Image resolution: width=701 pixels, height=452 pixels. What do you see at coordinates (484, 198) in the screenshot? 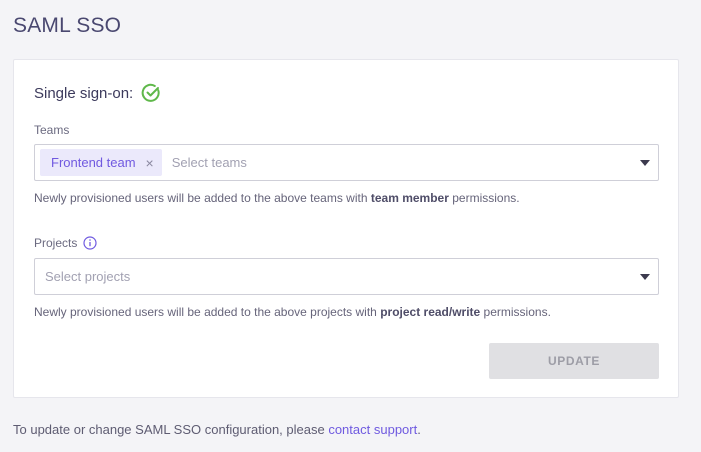
I see `teams-helper-suffix: permissions.` at bounding box center [484, 198].